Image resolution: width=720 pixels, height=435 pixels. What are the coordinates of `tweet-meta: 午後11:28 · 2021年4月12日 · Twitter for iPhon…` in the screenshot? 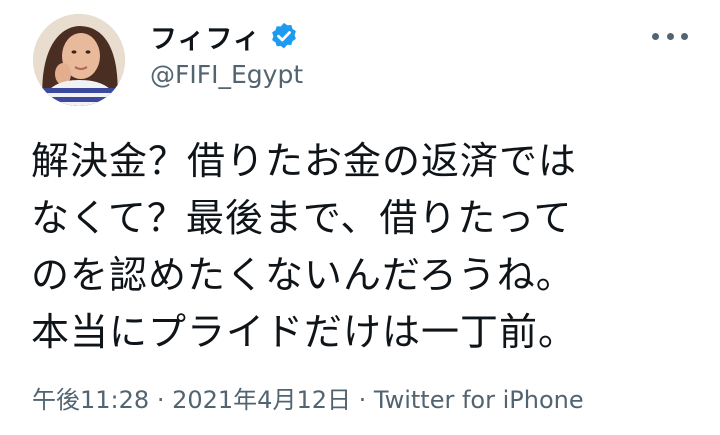 It's located at (308, 397).